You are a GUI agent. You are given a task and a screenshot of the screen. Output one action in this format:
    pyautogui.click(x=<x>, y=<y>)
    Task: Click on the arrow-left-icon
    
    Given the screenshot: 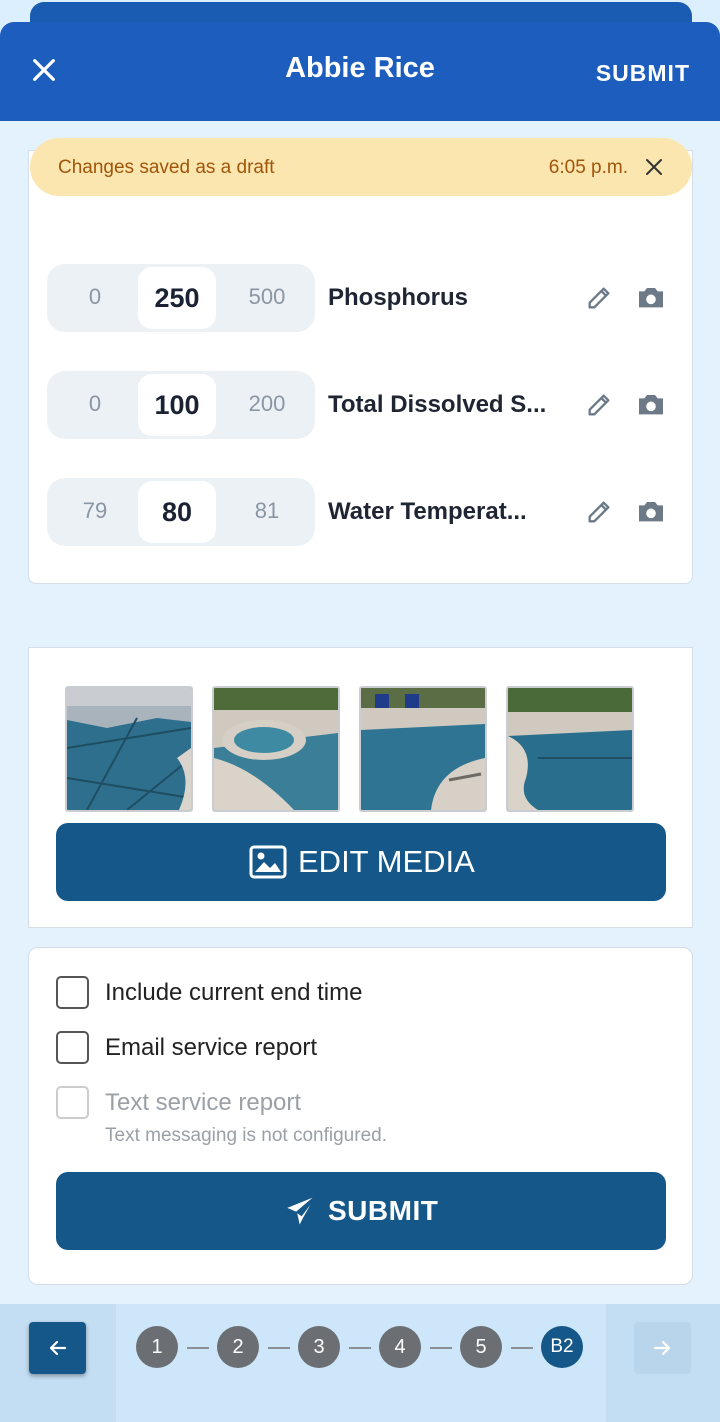 What is the action you would take?
    pyautogui.click(x=58, y=1348)
    